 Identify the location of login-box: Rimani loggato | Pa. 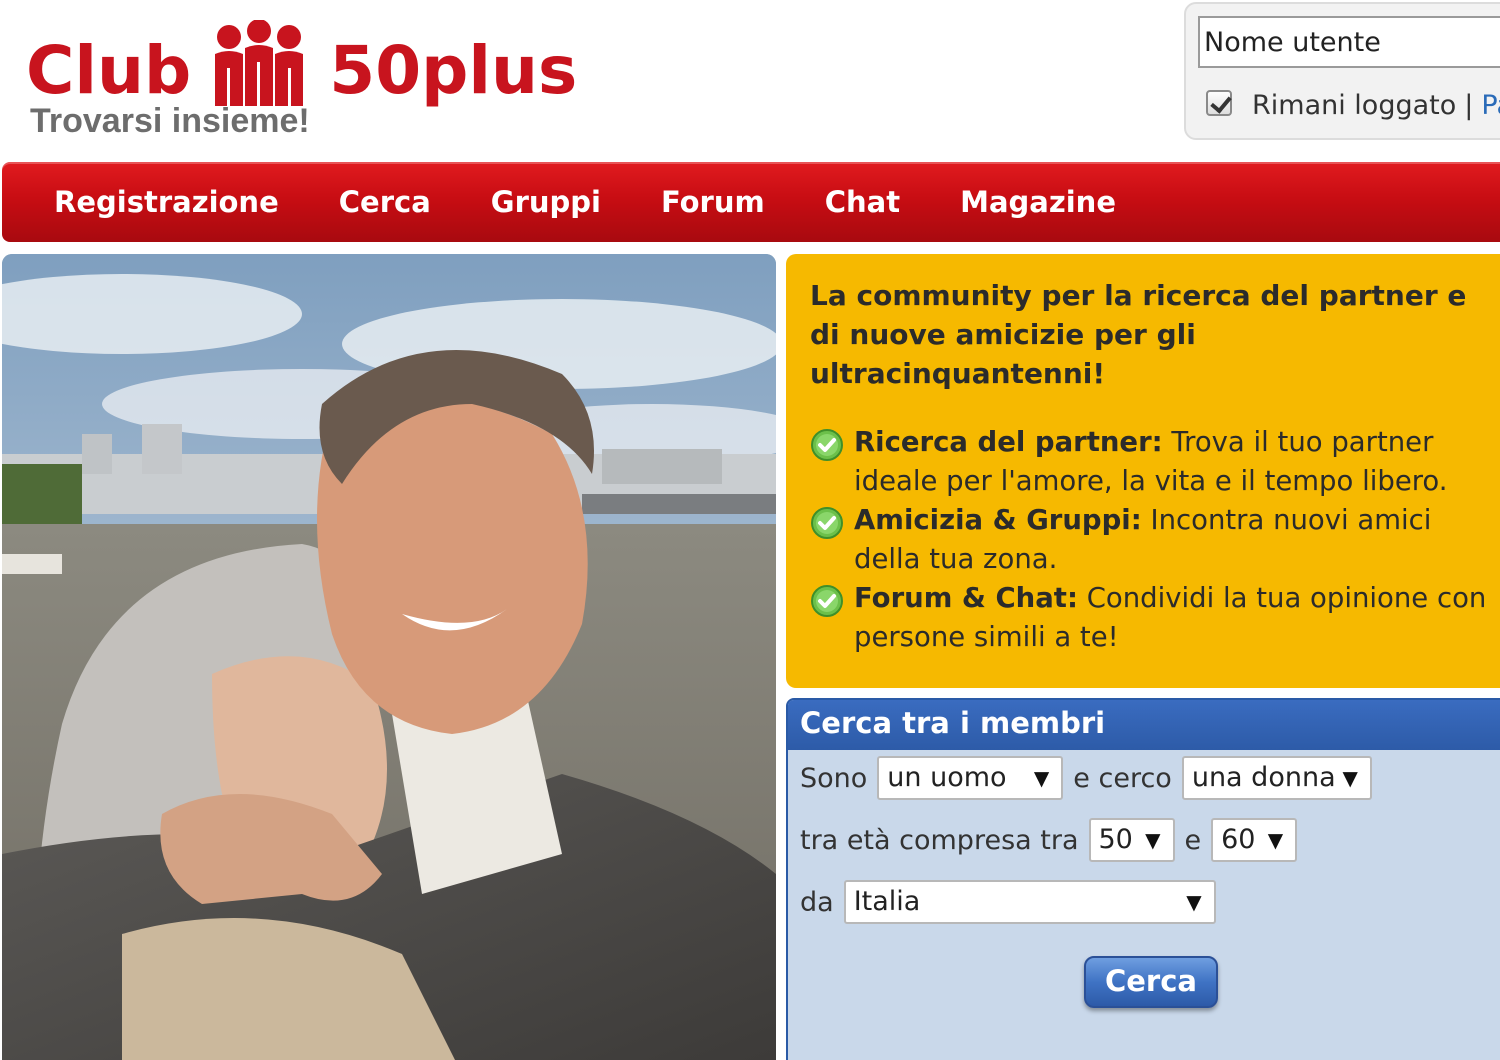
(1342, 71).